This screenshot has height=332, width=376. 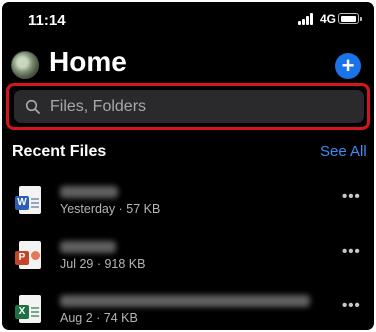 What do you see at coordinates (30, 256) in the screenshot?
I see `powerpoint-file-icon: P` at bounding box center [30, 256].